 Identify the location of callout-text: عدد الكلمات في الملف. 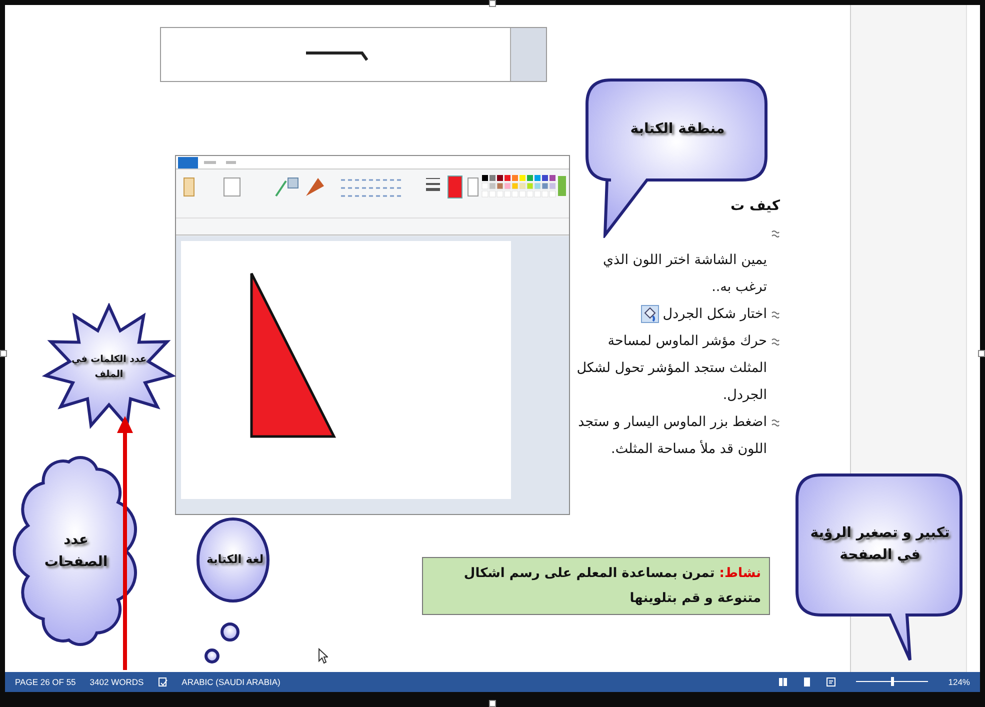
(108, 367).